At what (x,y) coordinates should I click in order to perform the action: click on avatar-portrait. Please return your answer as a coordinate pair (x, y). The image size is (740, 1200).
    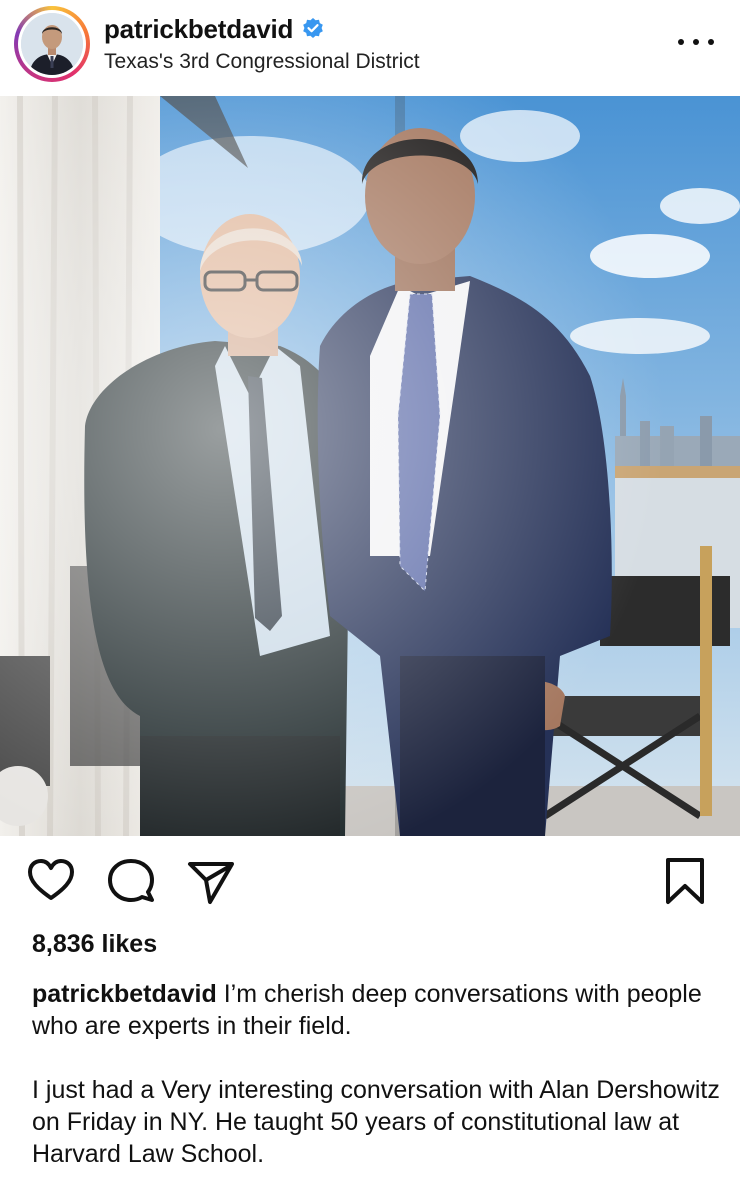
    Looking at the image, I should click on (52, 44).